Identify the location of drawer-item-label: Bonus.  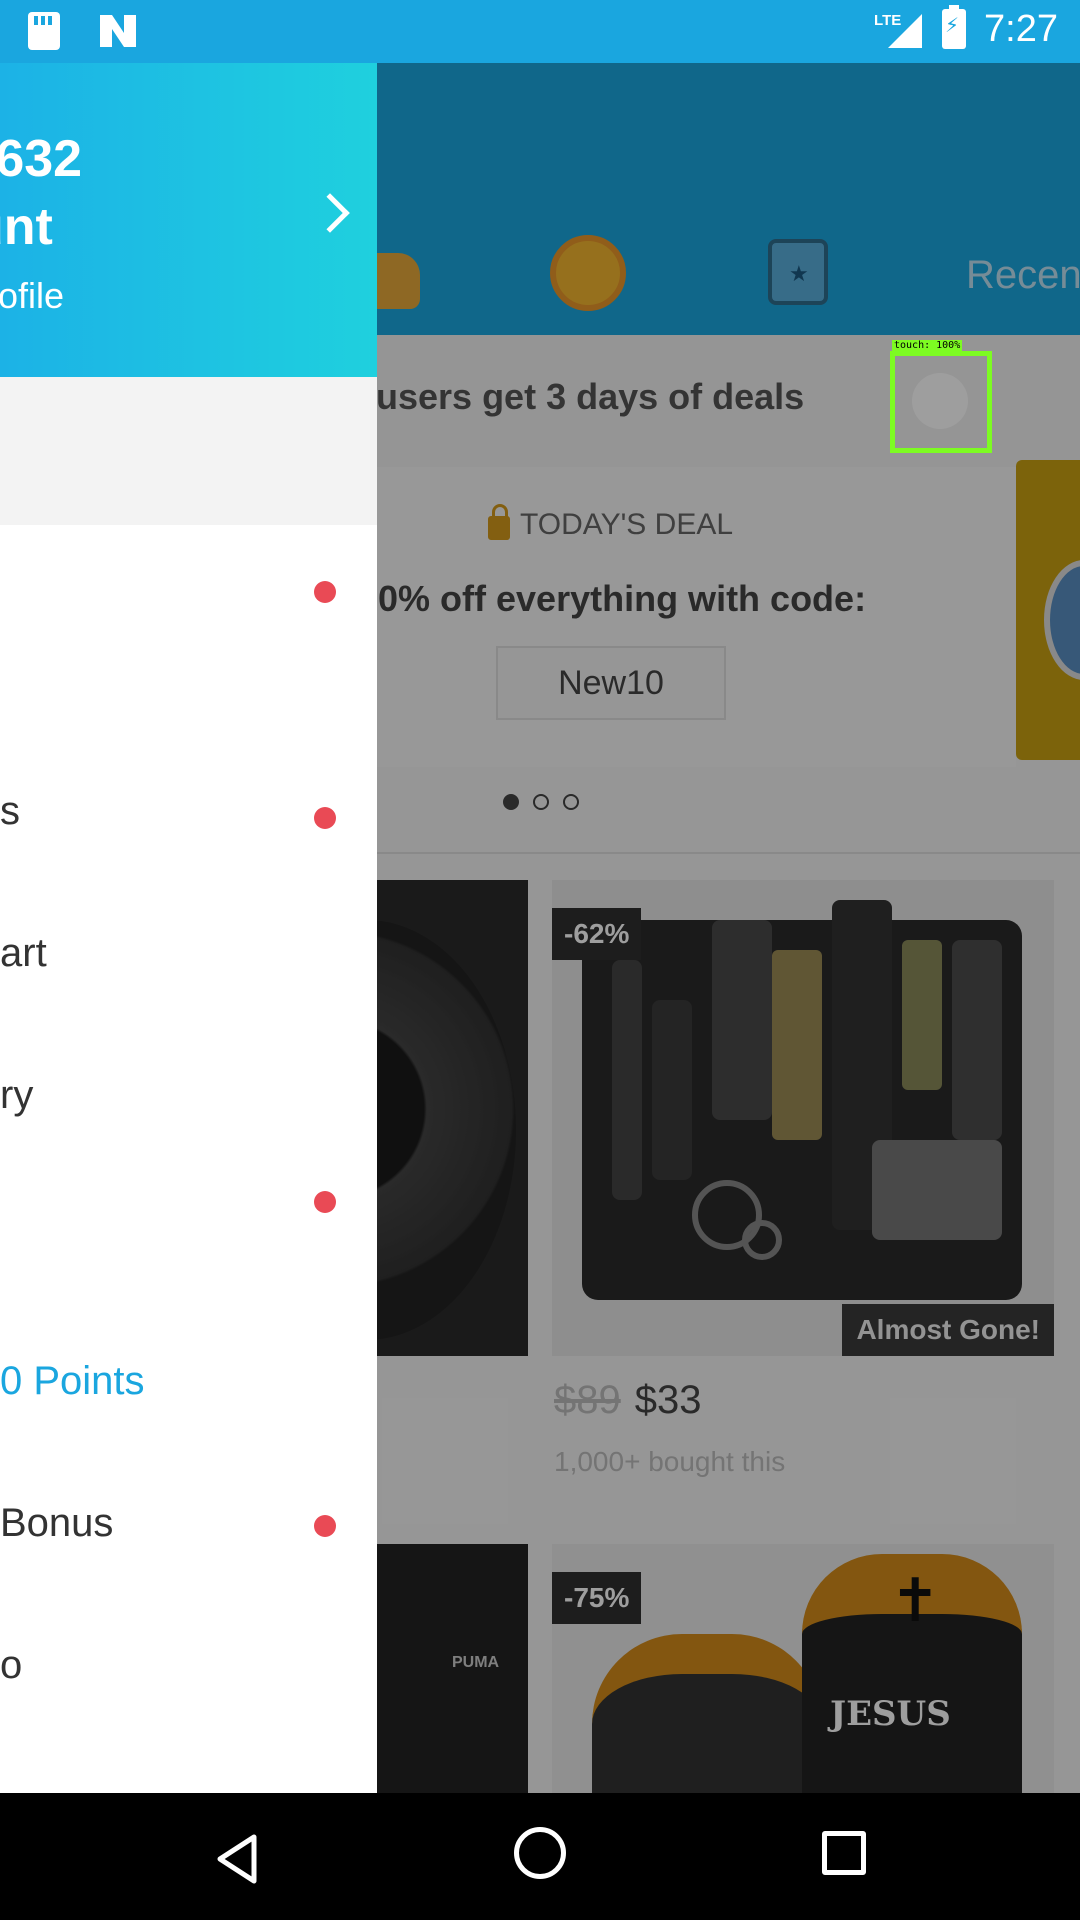
(57, 1523).